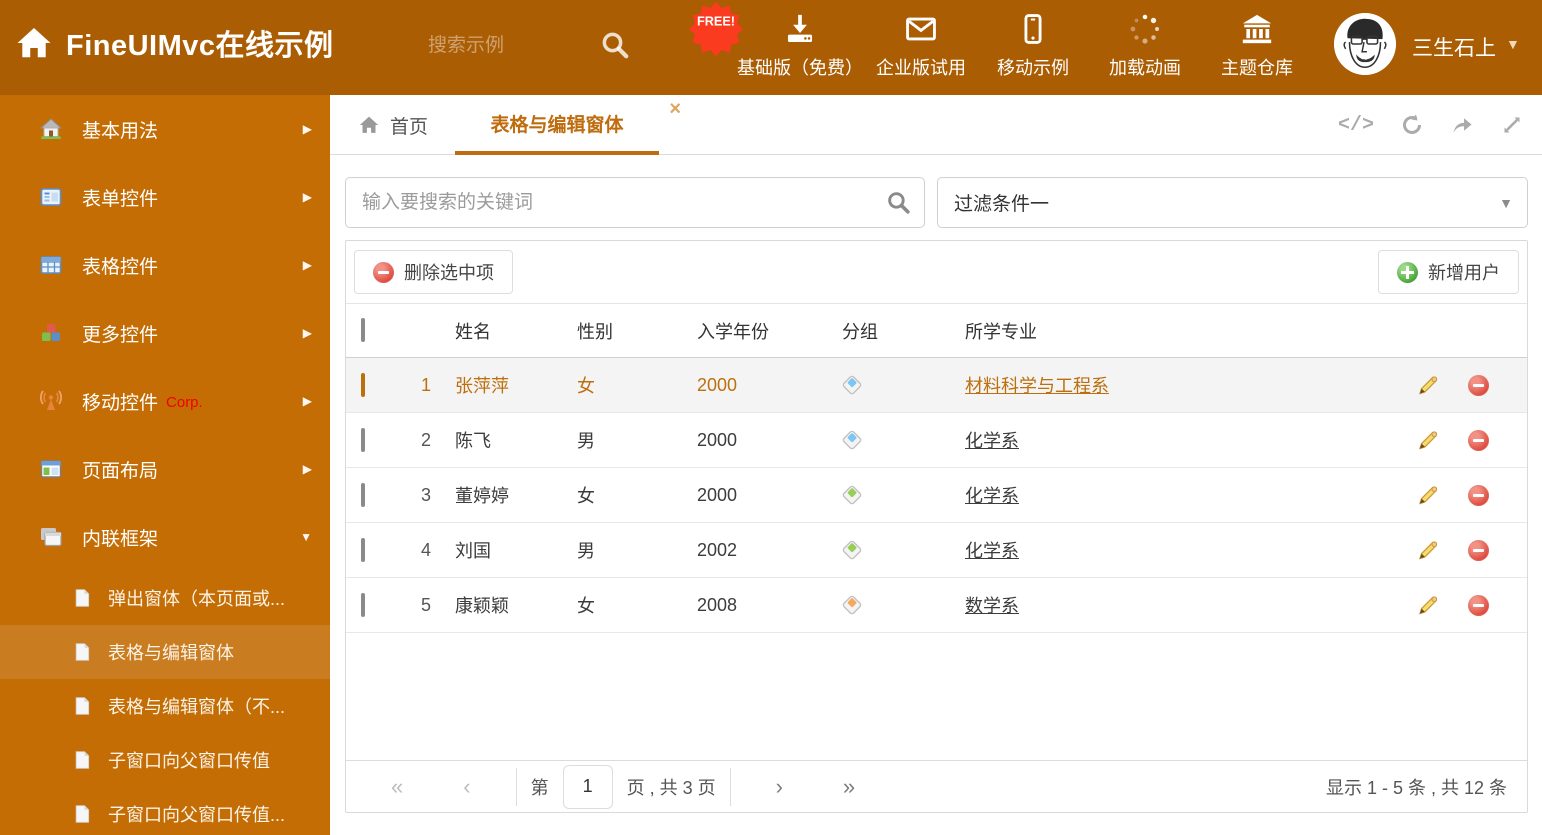  Describe the element at coordinates (1448, 272) in the screenshot. I see `add-user-button: 新增用户` at that location.